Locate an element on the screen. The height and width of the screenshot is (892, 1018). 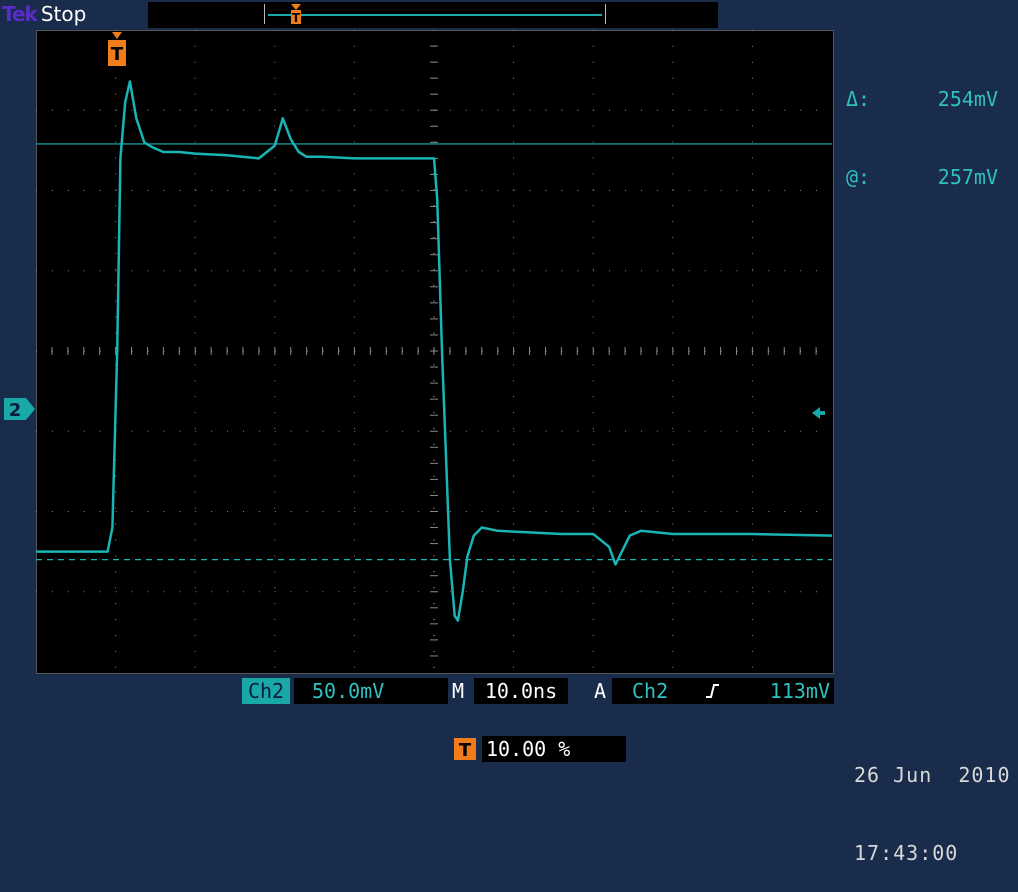
trigger-source: Ch2 is located at coordinates (650, 691).